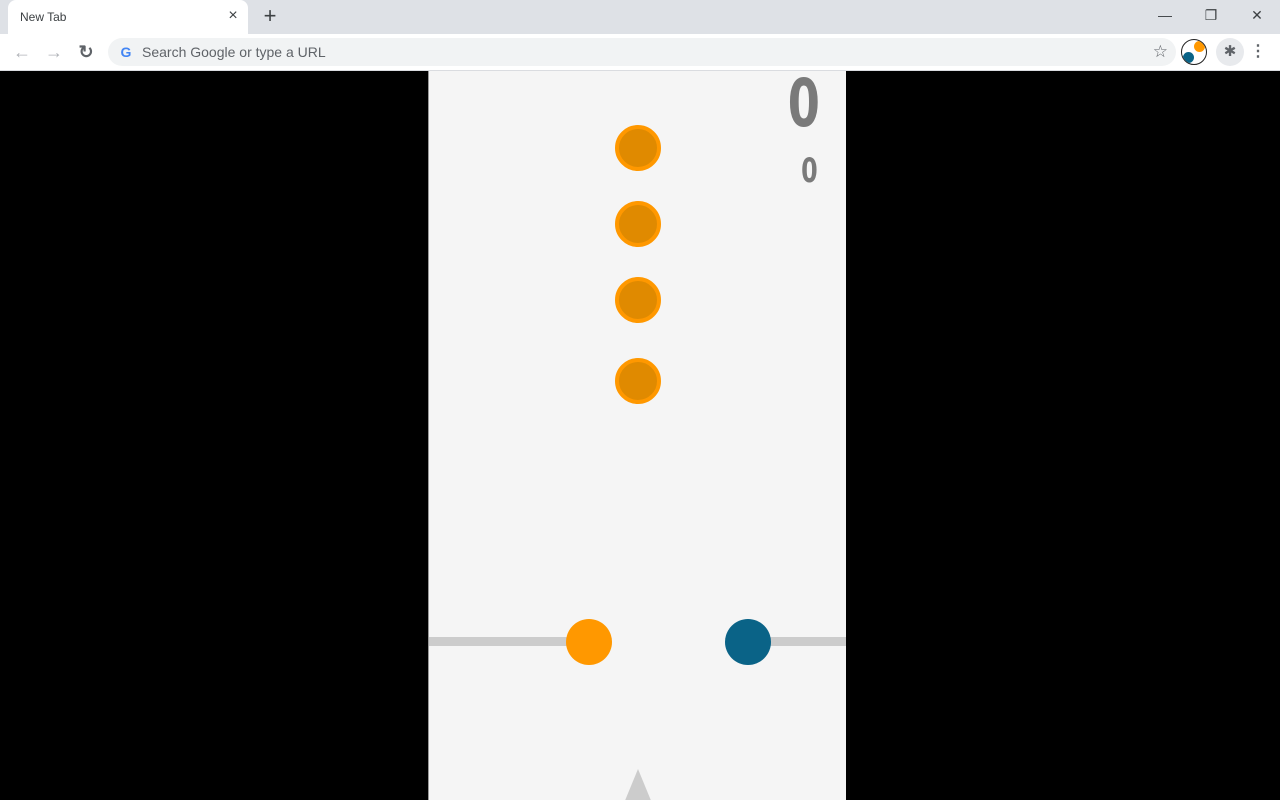 The image size is (1280, 800). What do you see at coordinates (809, 171) in the screenshot?
I see `best-score: 0` at bounding box center [809, 171].